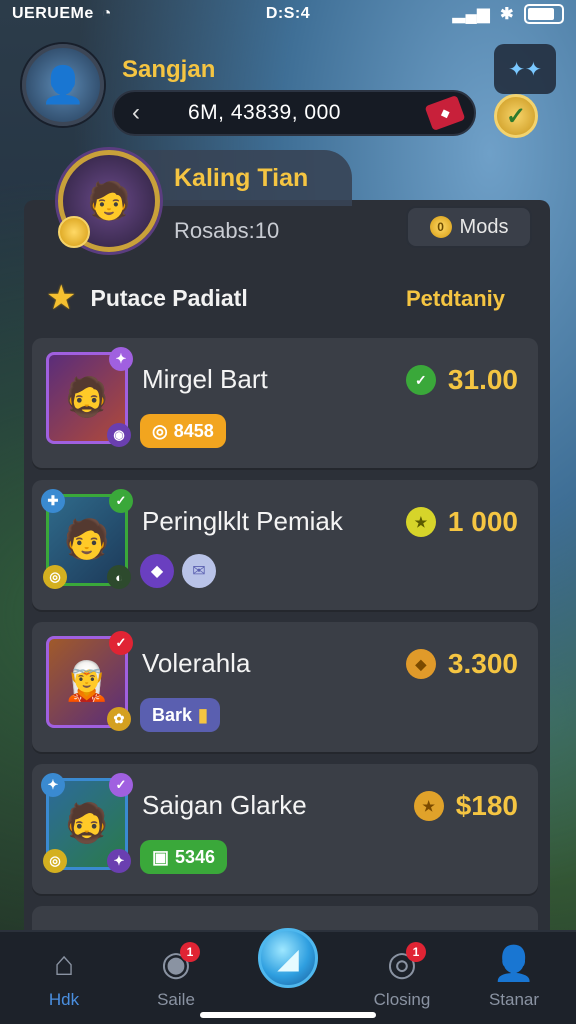  I want to click on column-label: Petdtaniy, so click(456, 298).